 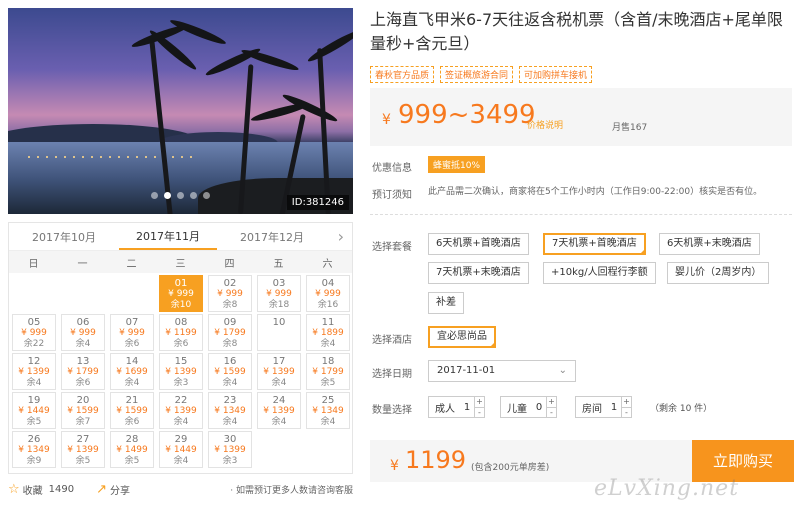 What do you see at coordinates (132, 322) in the screenshot?
I see `calendar-day-number: 07` at bounding box center [132, 322].